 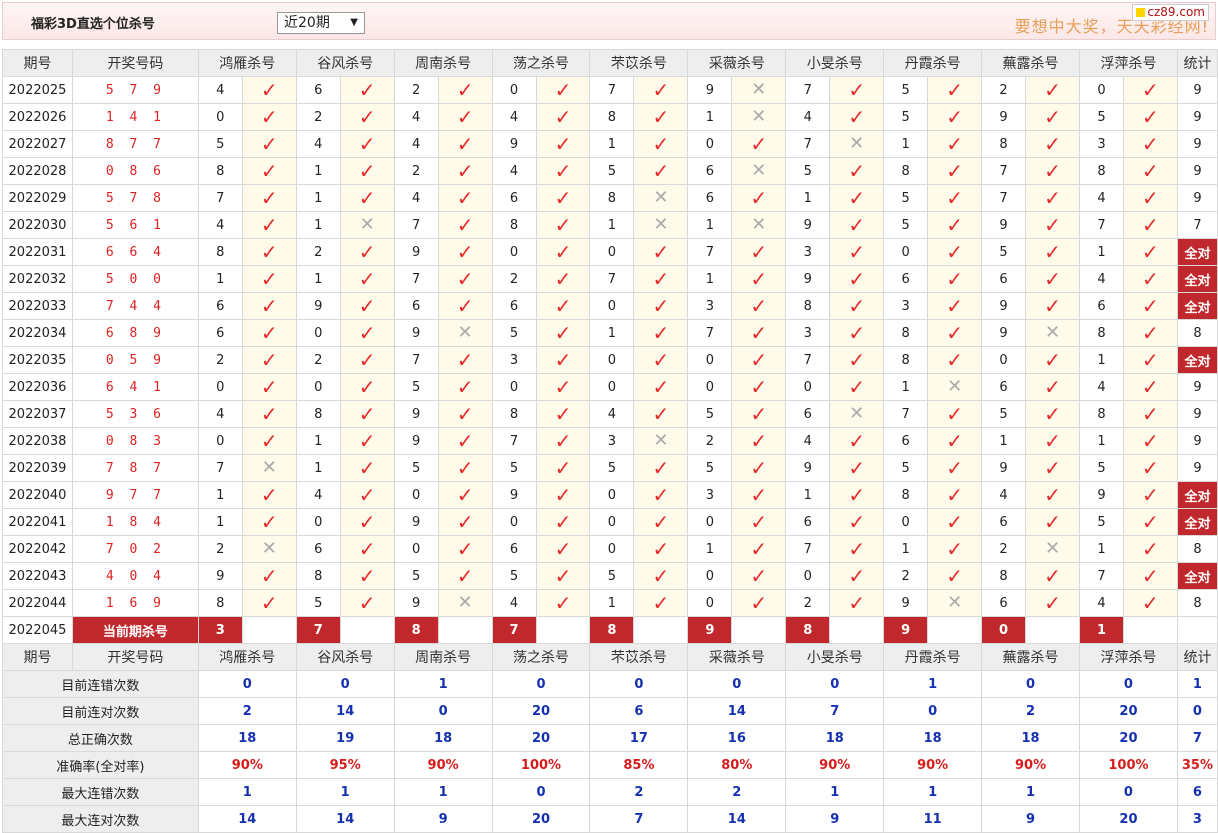 I want to click on summary-value: 85%, so click(x=639, y=765).